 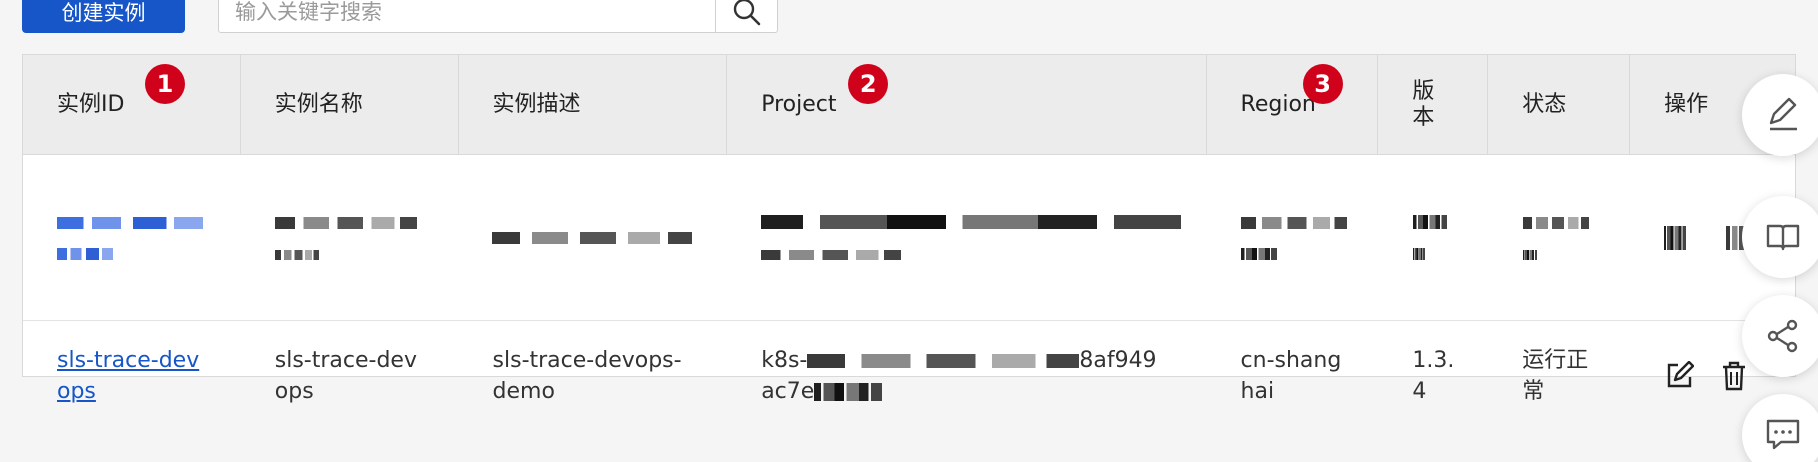 What do you see at coordinates (593, 104) in the screenshot?
I see `column-header-instance-description: 实例描述` at bounding box center [593, 104].